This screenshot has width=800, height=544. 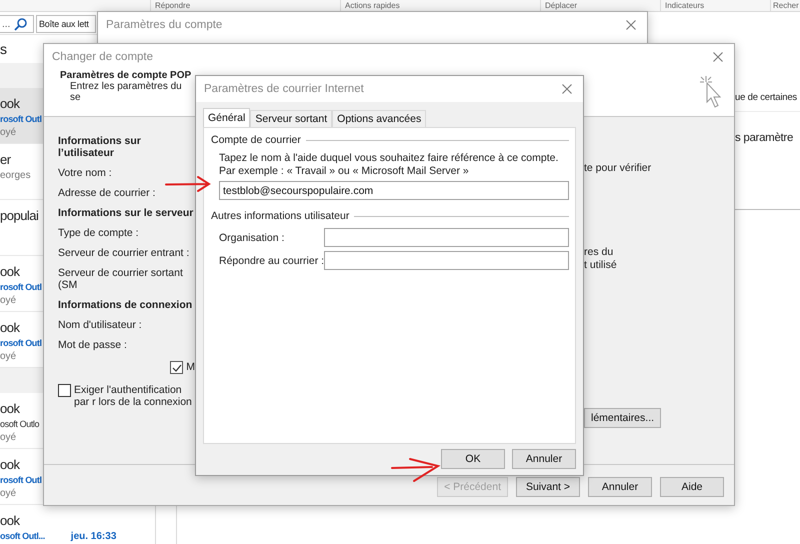 I want to click on field-label: Adresse de courrier :, so click(x=107, y=193).